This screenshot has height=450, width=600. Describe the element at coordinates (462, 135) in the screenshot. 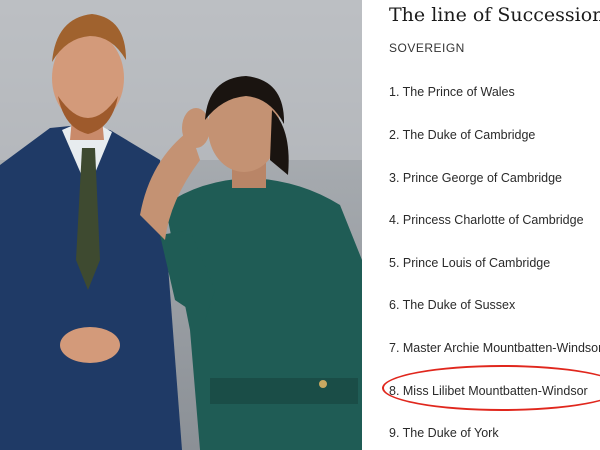

I see `succession-item-2: 2. The Duke of Cambridge` at that location.